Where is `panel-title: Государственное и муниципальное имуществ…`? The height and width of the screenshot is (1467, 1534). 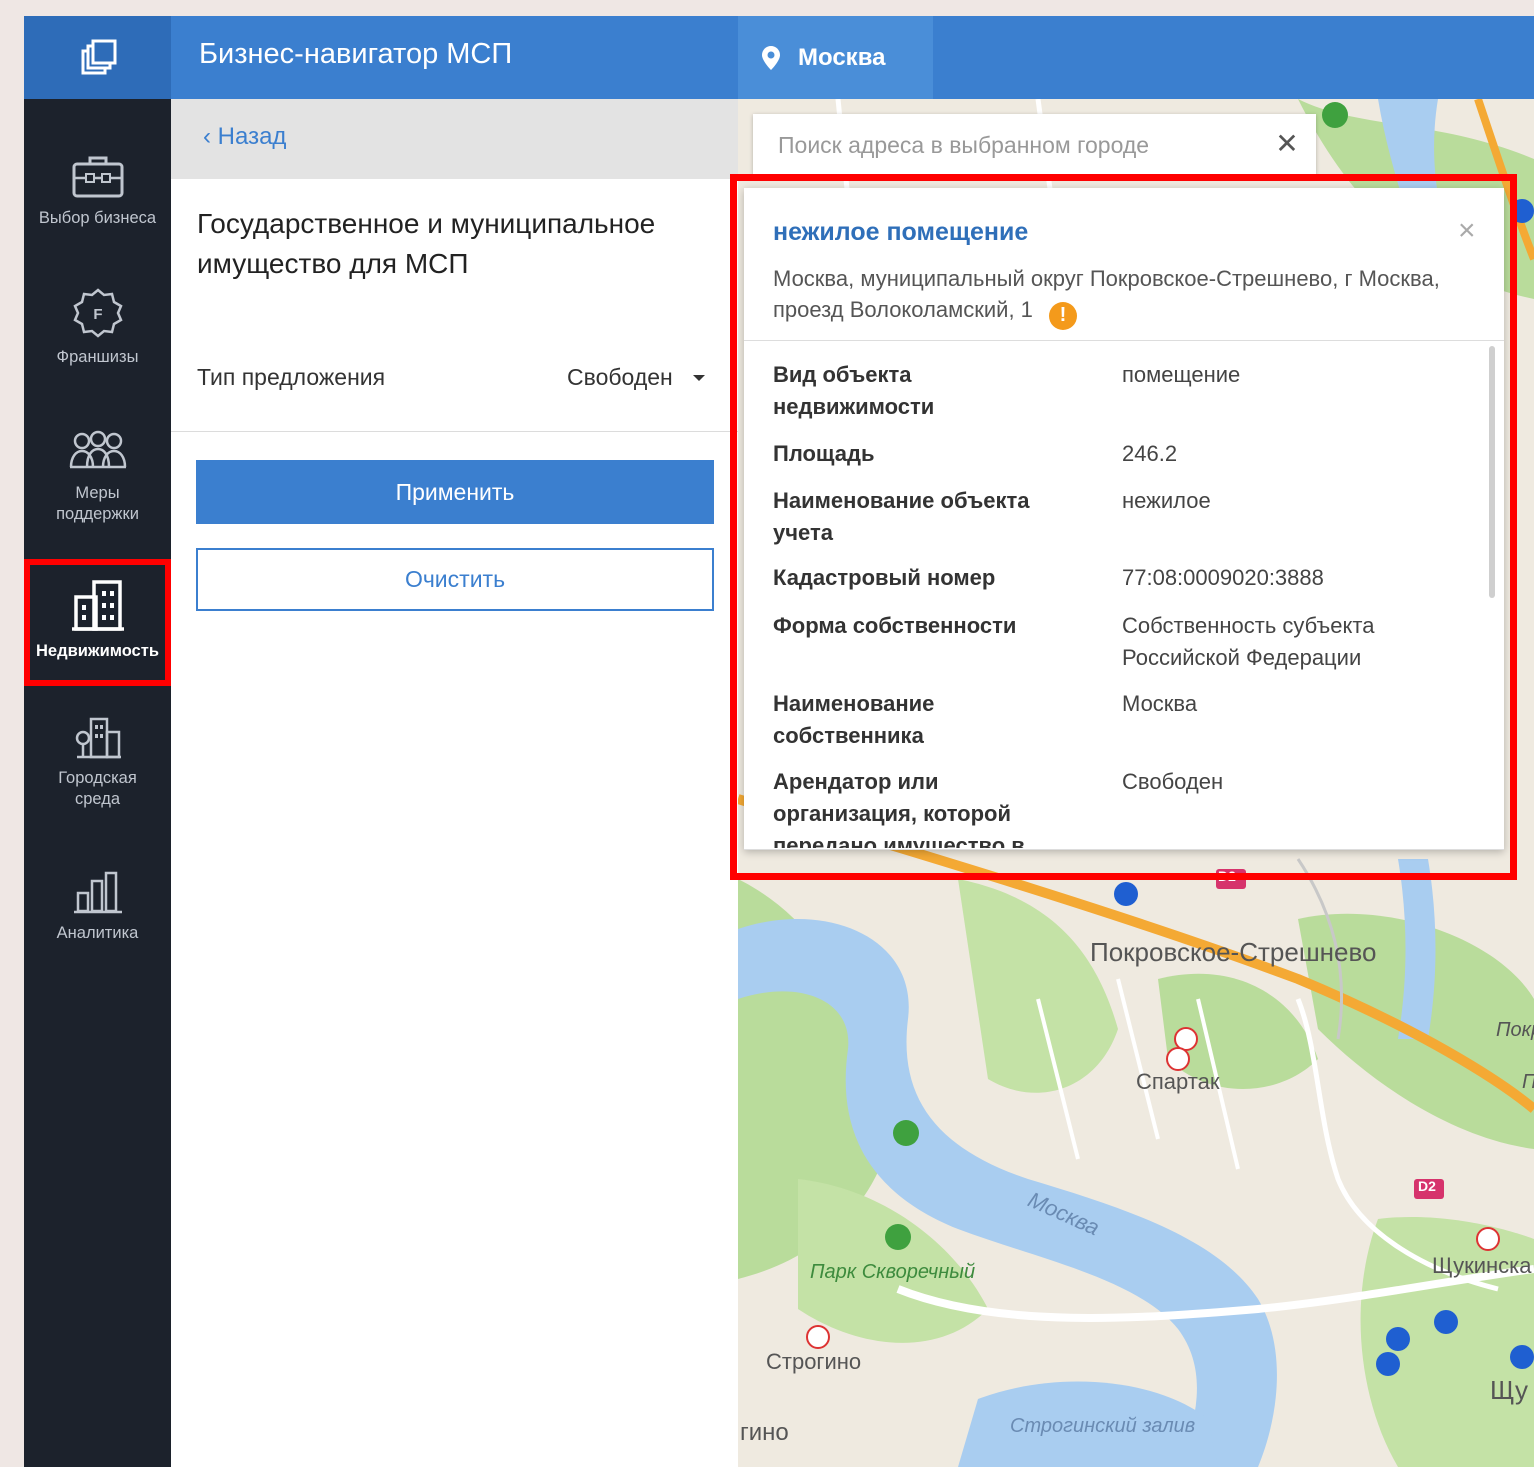 panel-title: Государственное и муниципальное имуществ… is located at coordinates (426, 243).